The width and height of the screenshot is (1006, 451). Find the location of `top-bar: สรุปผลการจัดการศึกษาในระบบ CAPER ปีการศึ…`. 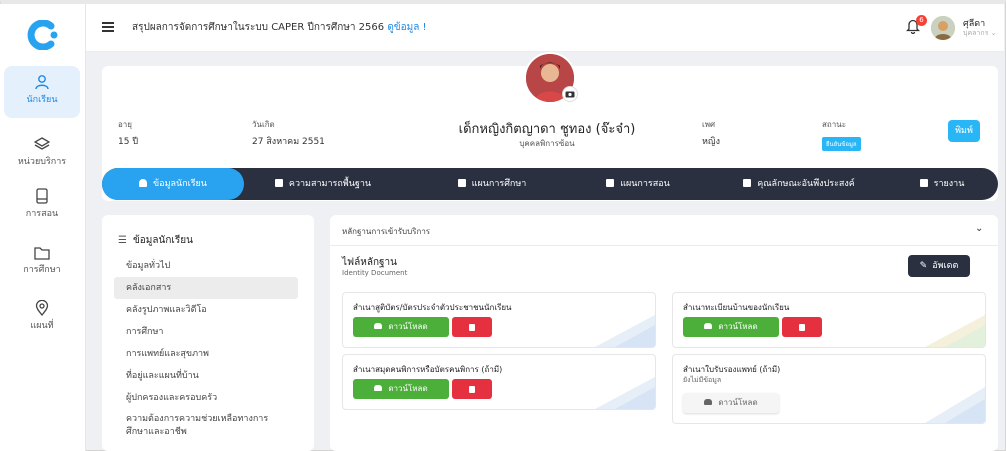

top-bar: สรุปผลการจัดการศึกษาในระบบ CAPER ปีการศึ… is located at coordinates (545, 28).